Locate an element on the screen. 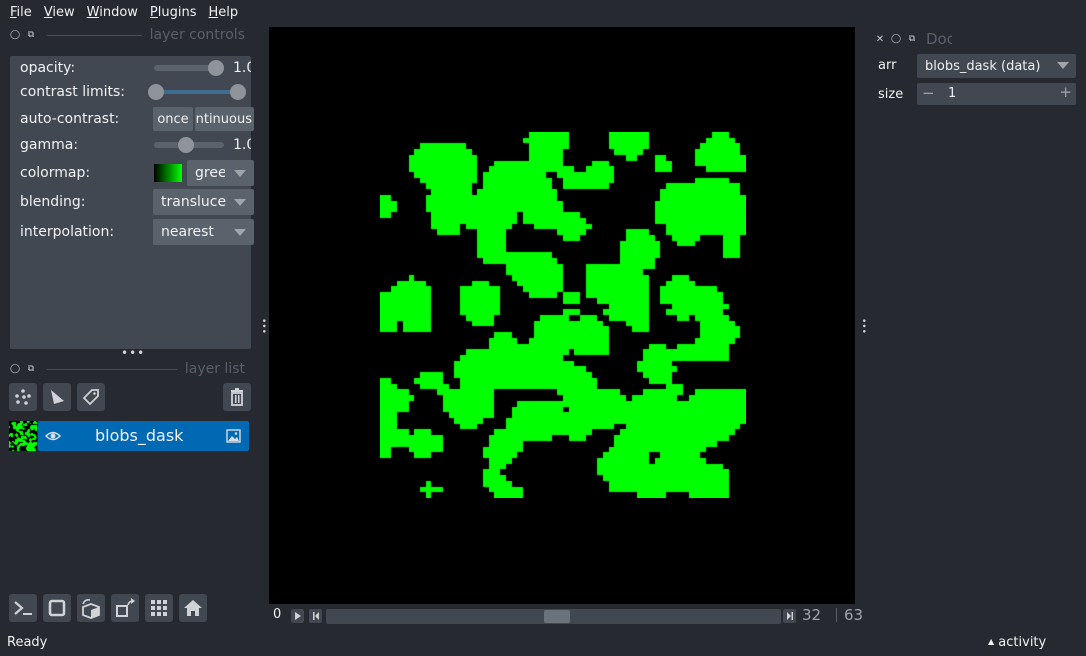  transpose-button is located at coordinates (125, 608).